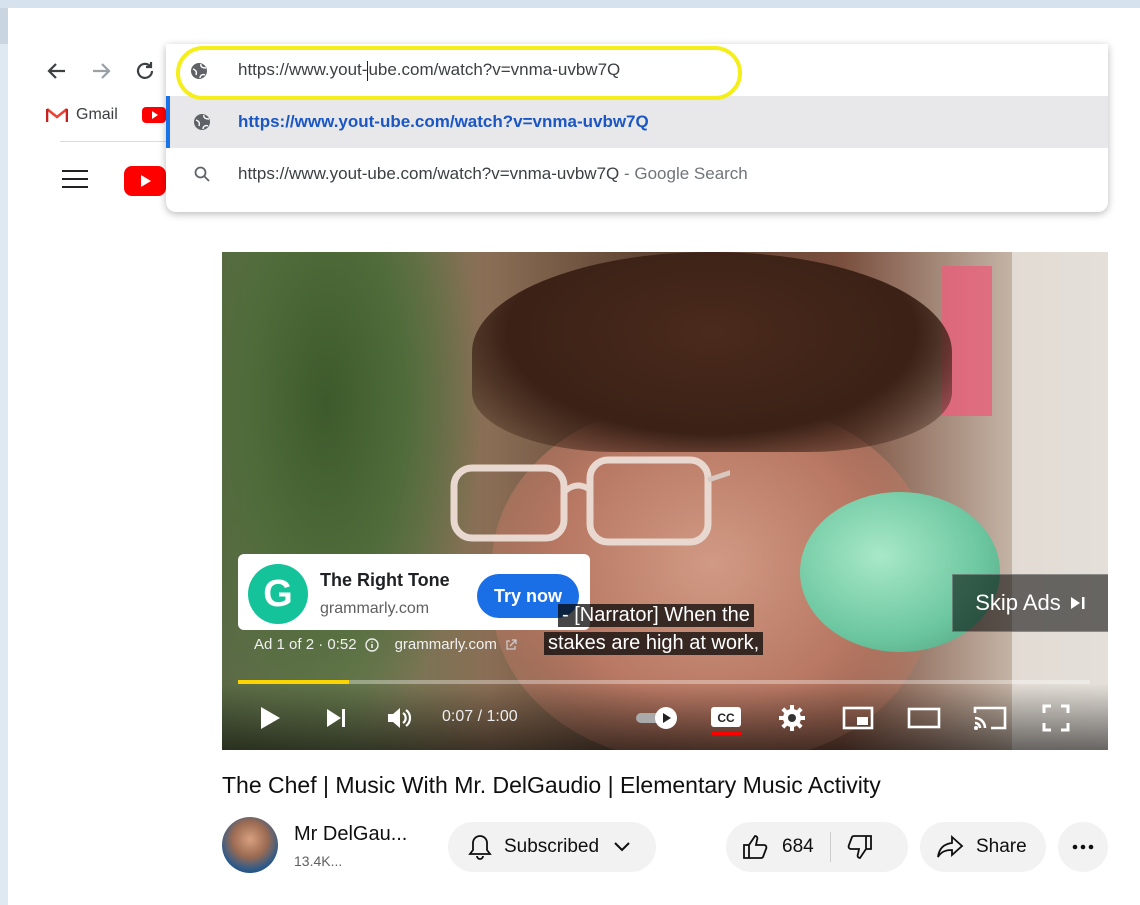  Describe the element at coordinates (57, 114) in the screenshot. I see `gmail-icon` at that location.